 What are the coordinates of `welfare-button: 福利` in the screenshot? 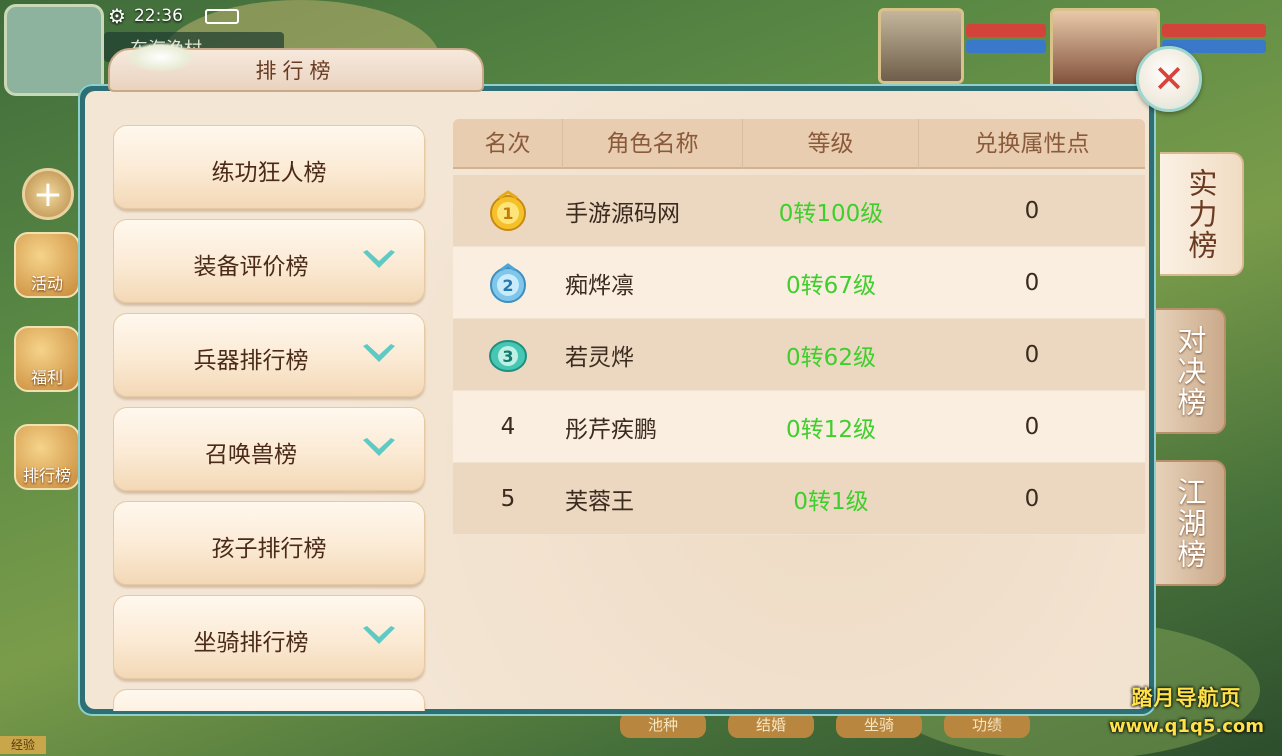 It's located at (47, 359).